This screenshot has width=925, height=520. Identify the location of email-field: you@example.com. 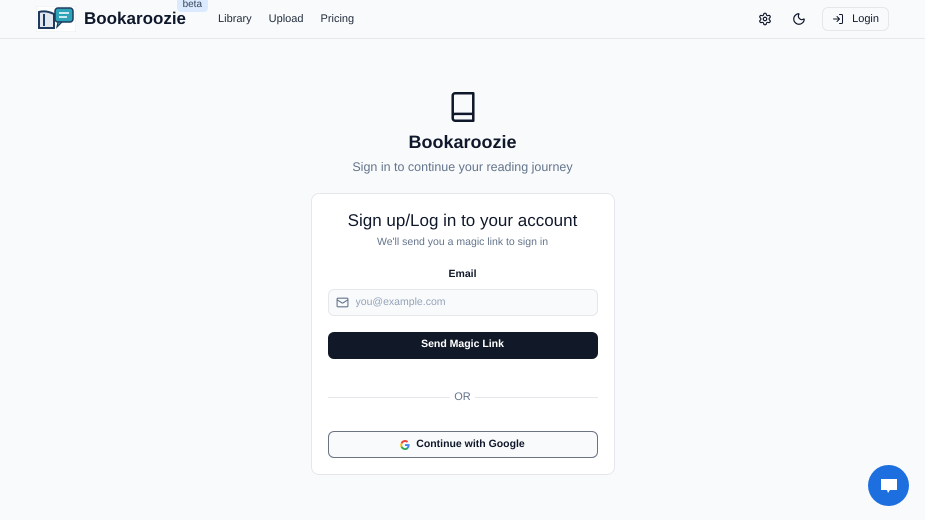
(463, 302).